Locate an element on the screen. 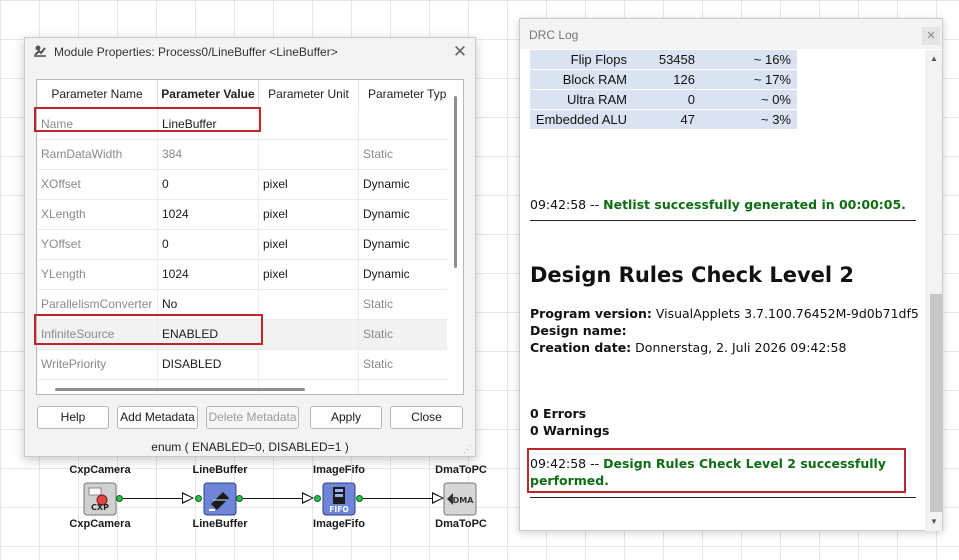 The height and width of the screenshot is (560, 959). param-value: 384 is located at coordinates (208, 155).